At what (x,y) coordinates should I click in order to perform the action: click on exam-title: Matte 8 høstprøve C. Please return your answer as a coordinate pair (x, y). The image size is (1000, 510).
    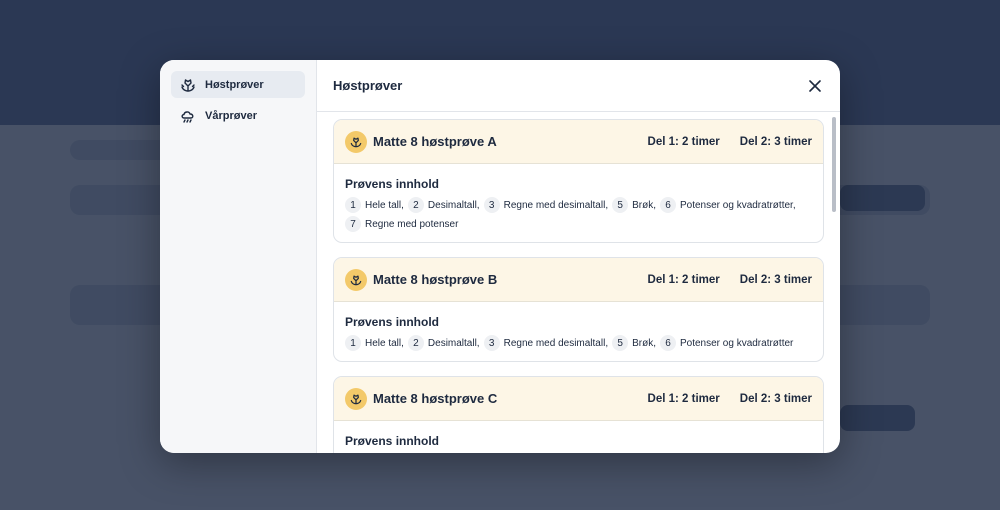
    Looking at the image, I should click on (435, 398).